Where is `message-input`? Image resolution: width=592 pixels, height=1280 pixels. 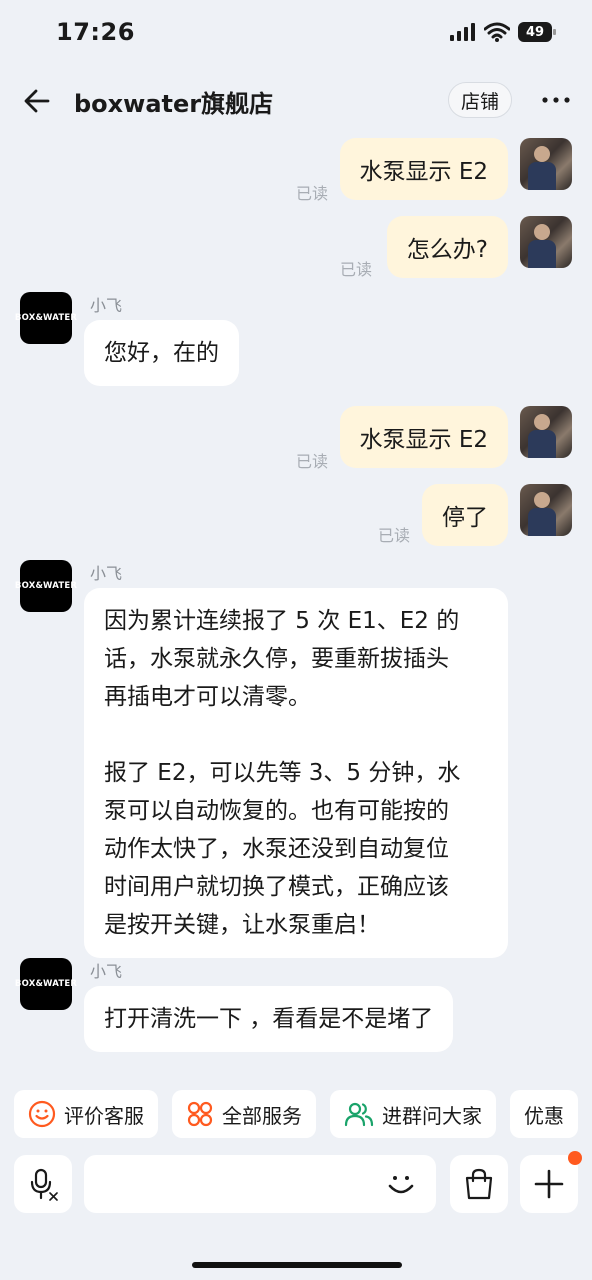
message-input is located at coordinates (260, 1184).